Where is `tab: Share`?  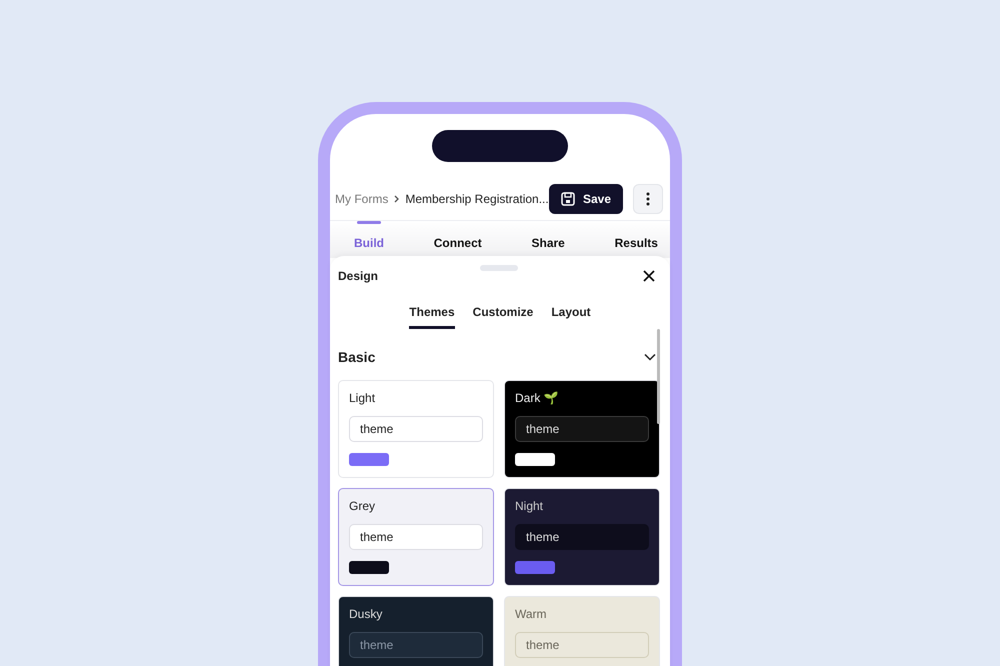
tab: Share is located at coordinates (548, 239).